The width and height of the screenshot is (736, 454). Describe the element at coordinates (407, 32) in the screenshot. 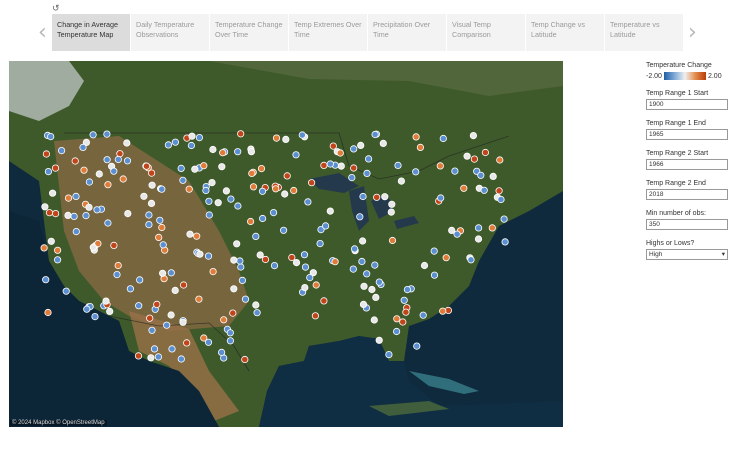

I see `tab-precipitation-over-time: Precipitation Over Time` at that location.